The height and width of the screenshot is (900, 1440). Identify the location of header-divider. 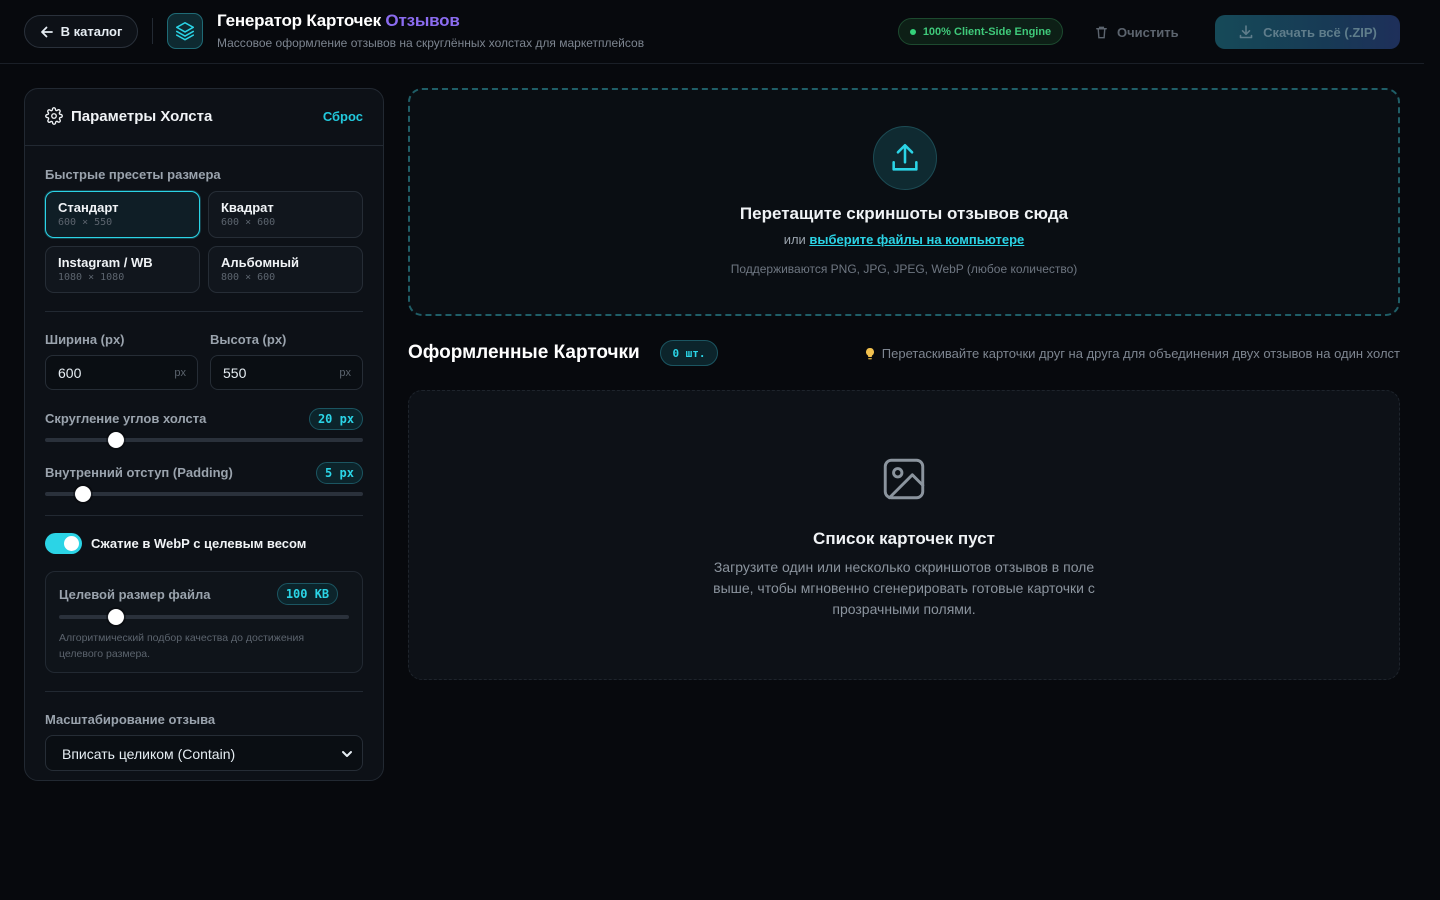
(152, 31).